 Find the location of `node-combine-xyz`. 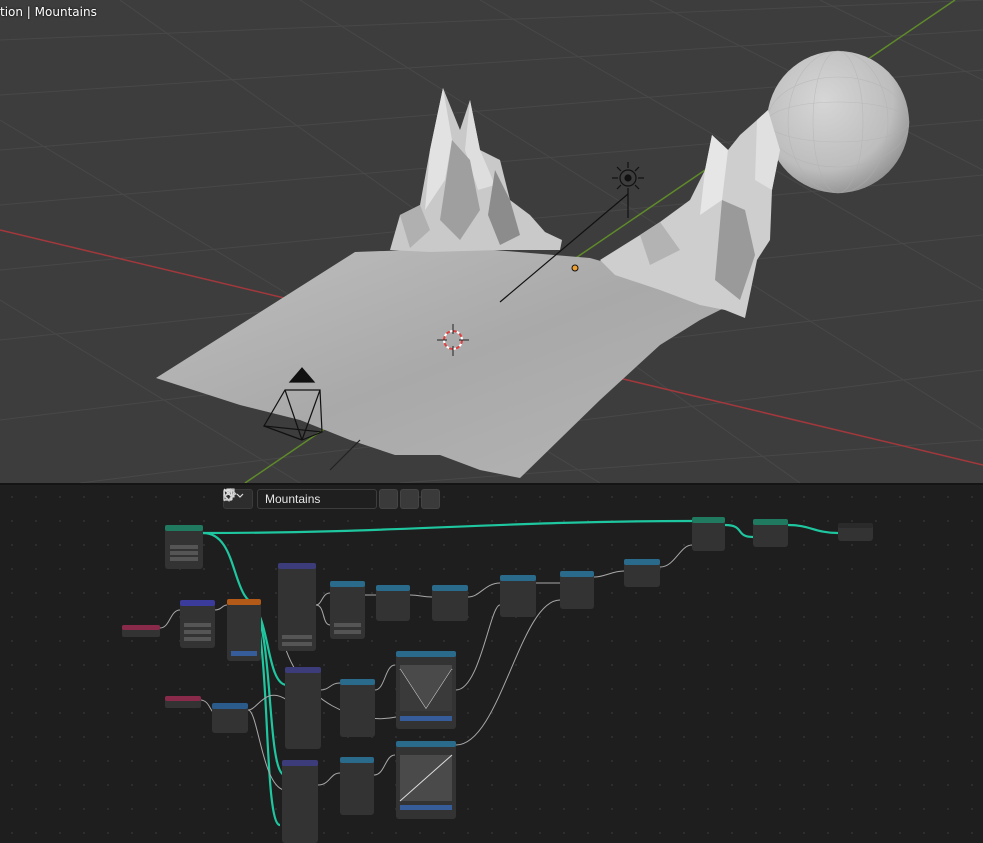

node-combine-xyz is located at coordinates (197, 624).